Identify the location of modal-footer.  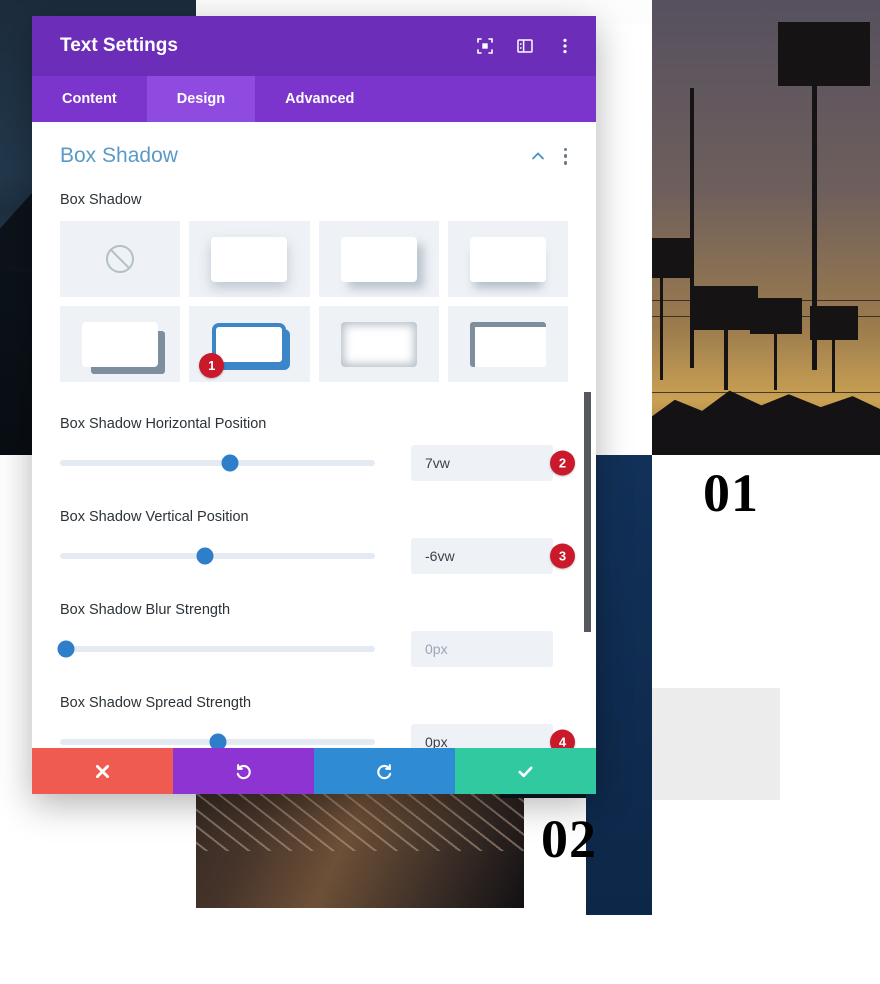
(314, 771).